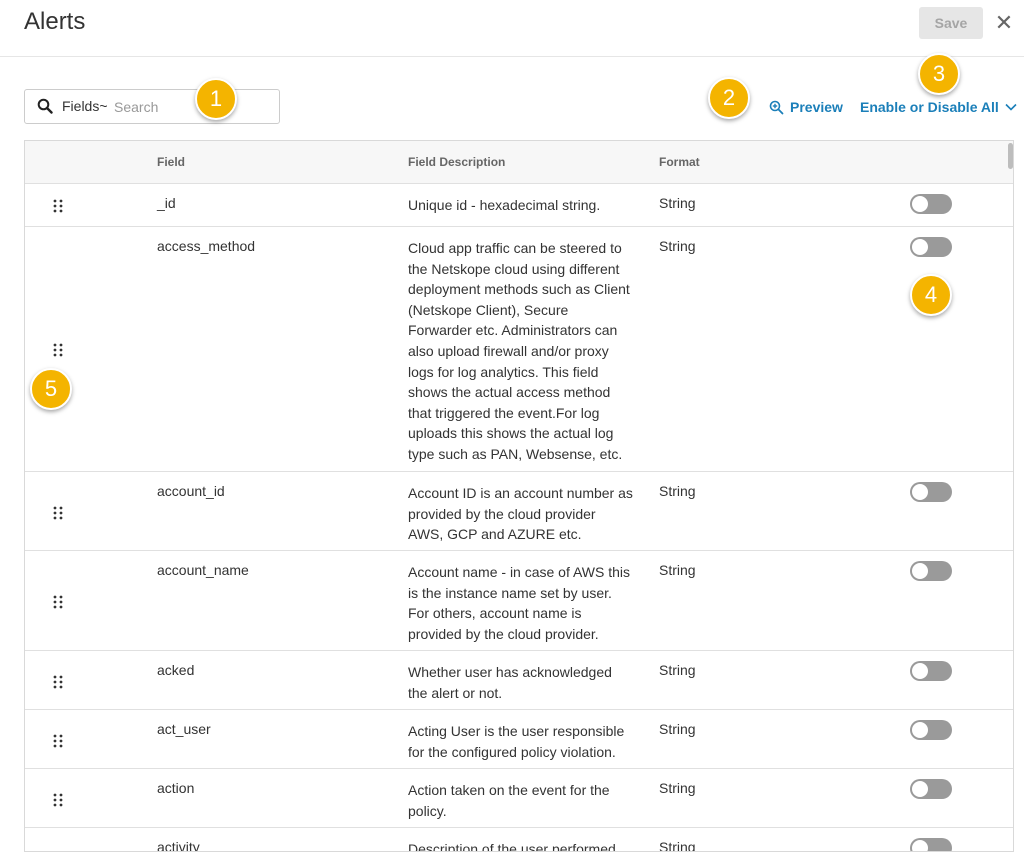  I want to click on field-name: activity, so click(178, 845).